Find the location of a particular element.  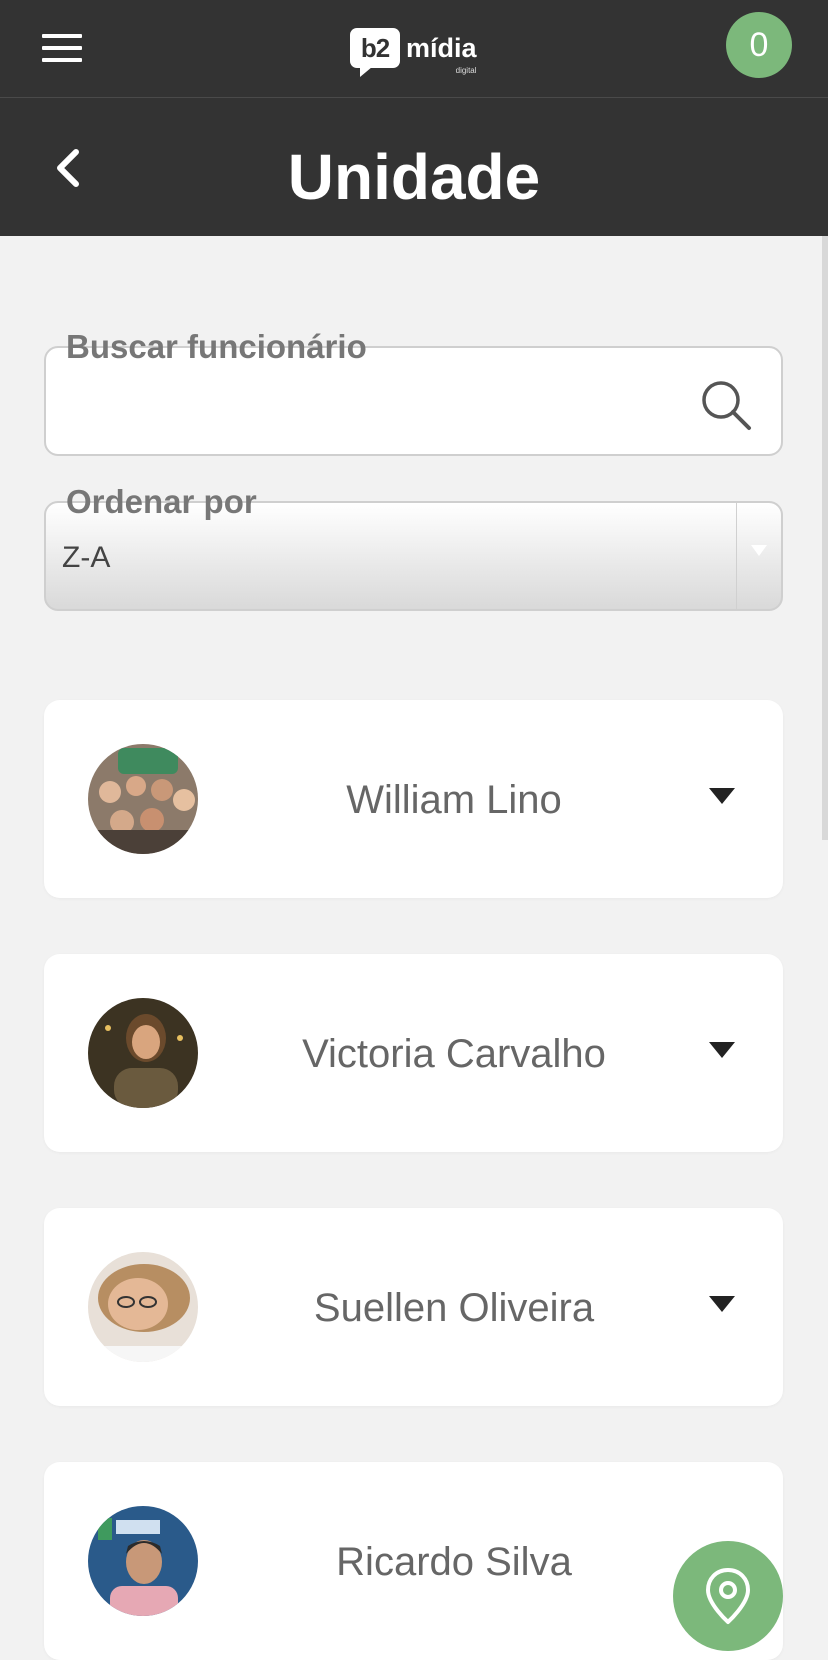

sort-label: Ordenar por is located at coordinates (161, 501).